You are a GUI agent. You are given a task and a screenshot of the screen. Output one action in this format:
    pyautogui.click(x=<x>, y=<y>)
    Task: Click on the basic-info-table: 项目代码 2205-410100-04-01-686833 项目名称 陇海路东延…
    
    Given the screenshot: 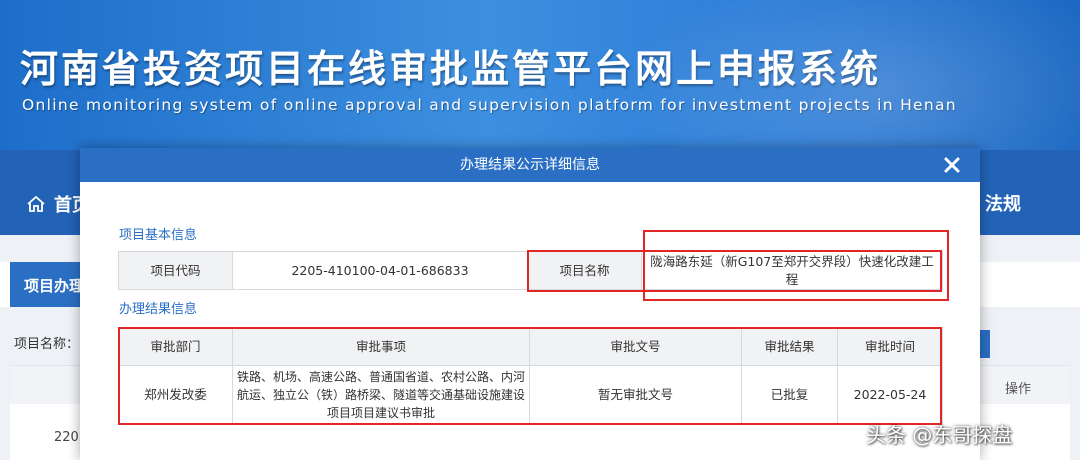 What is the action you would take?
    pyautogui.click(x=530, y=270)
    